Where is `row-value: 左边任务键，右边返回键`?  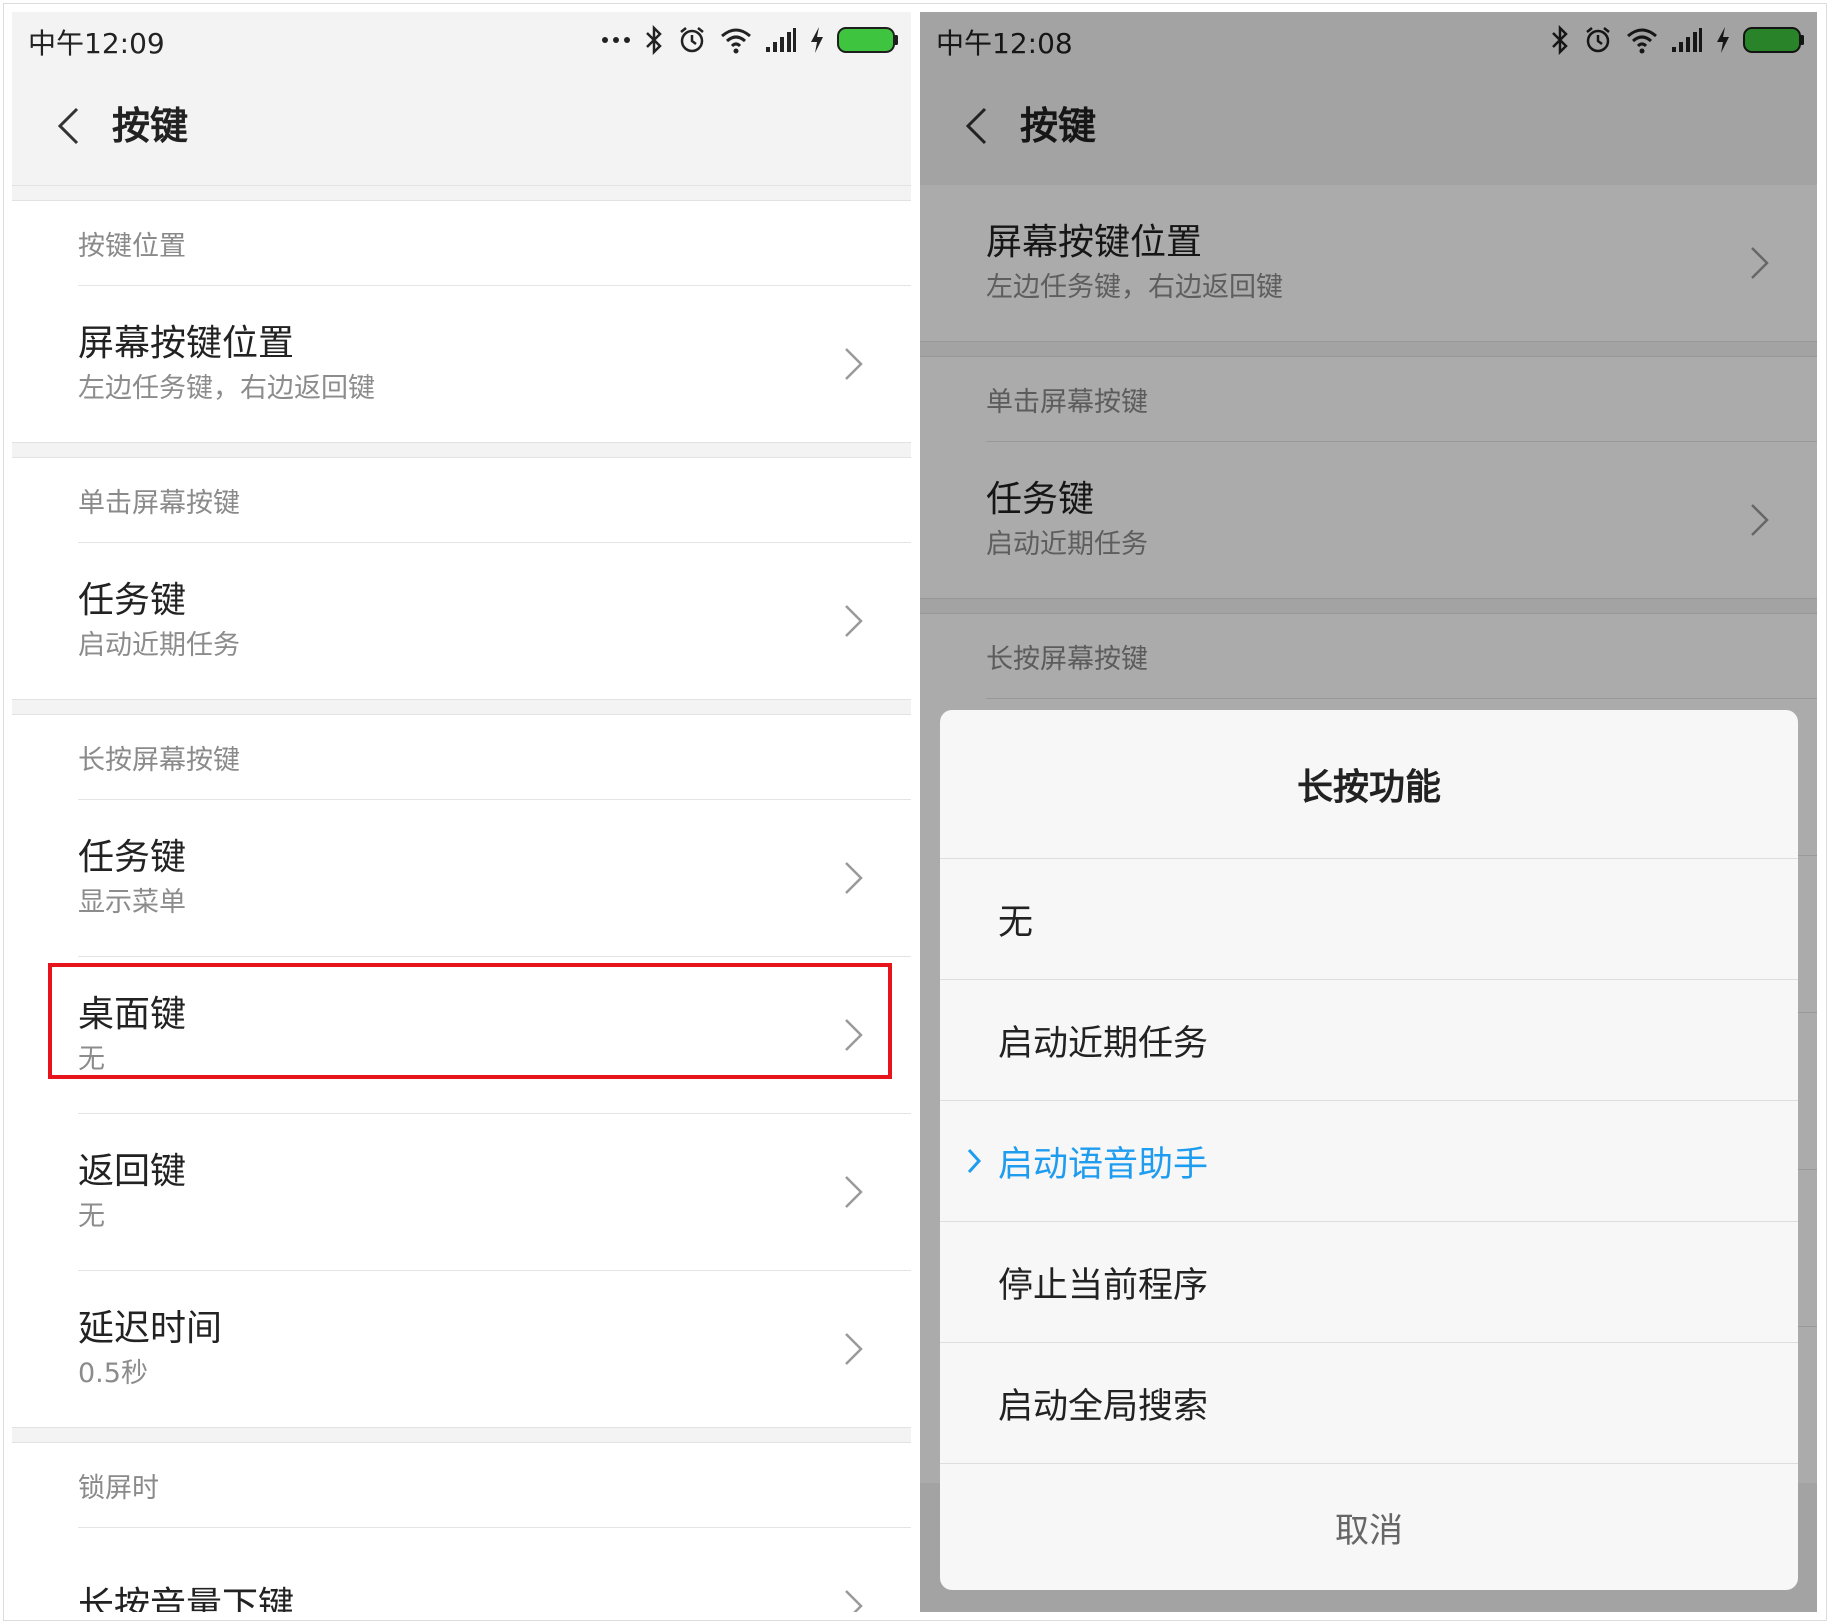 row-value: 左边任务键，右边返回键 is located at coordinates (226, 388).